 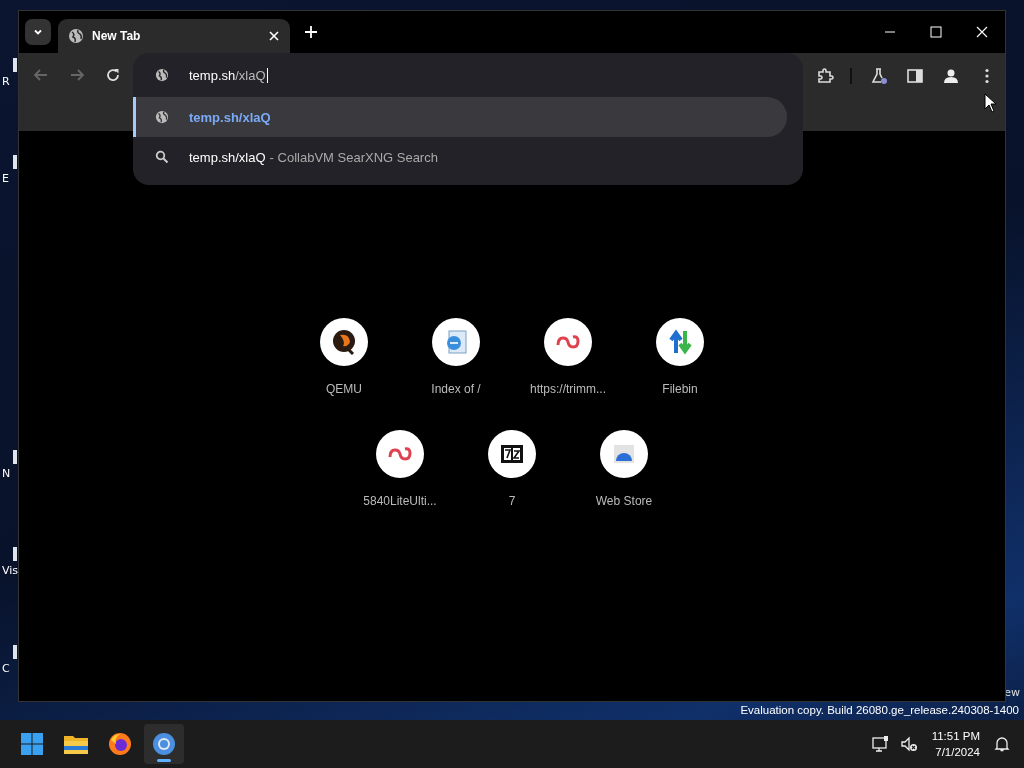 I want to click on windows-logo-icon, so click(x=32, y=744).